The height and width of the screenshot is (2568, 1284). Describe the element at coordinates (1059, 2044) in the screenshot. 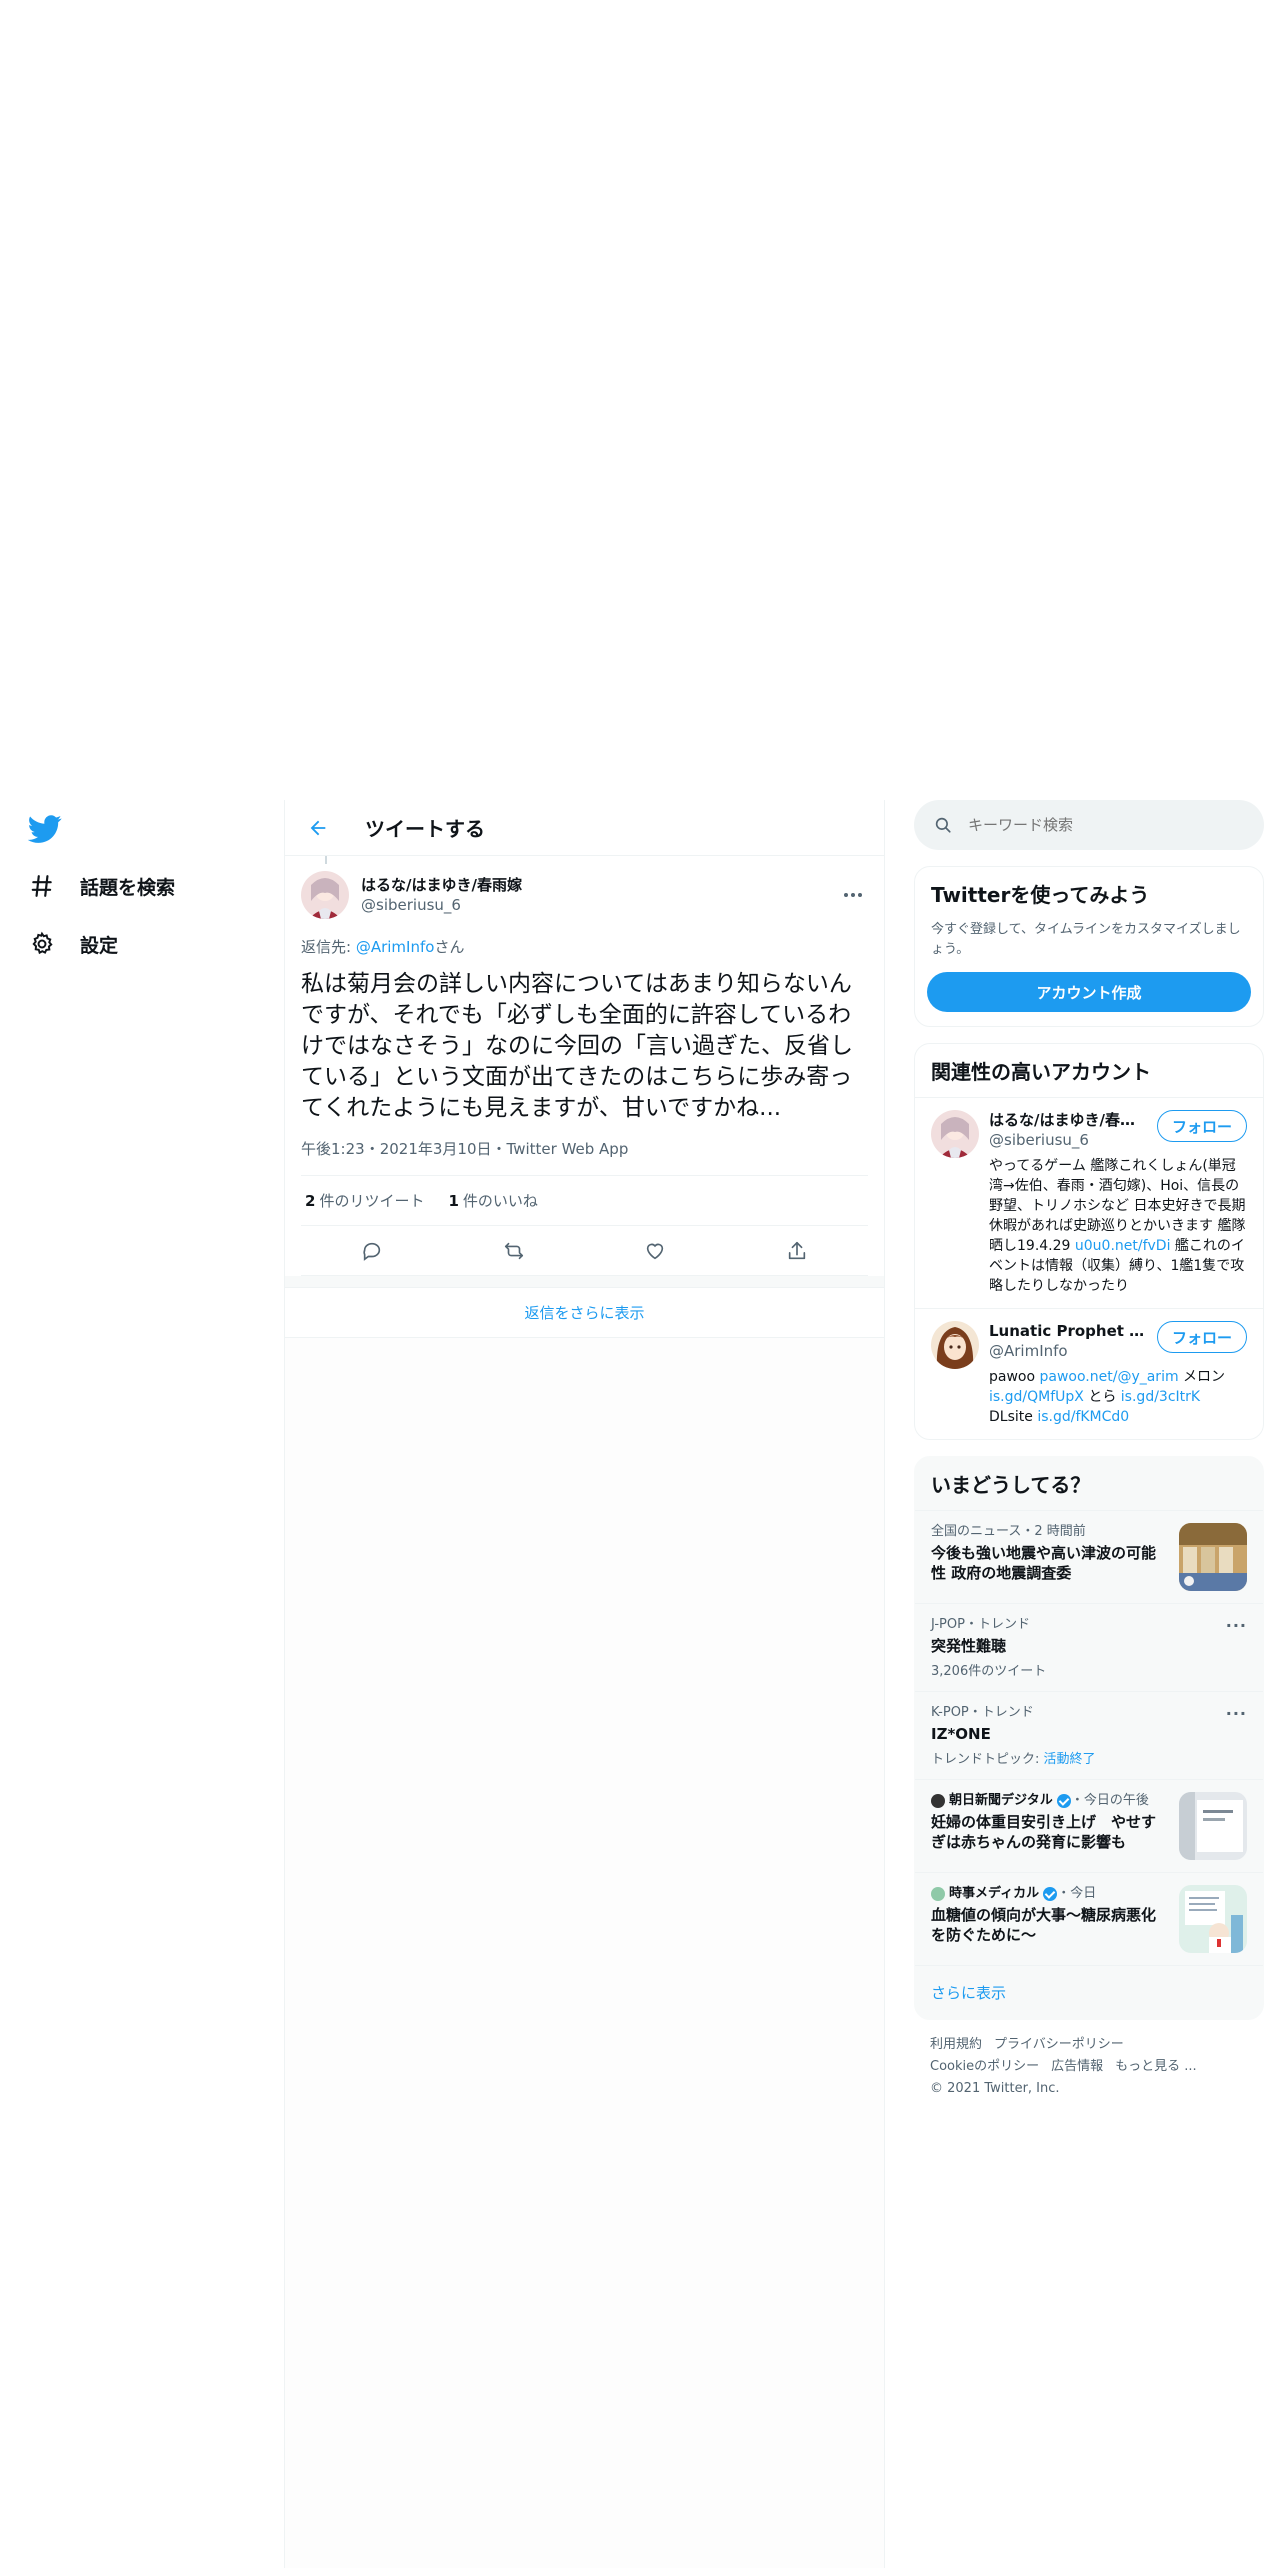

I see `footer-privacy-link: プライバシーポリシー` at that location.